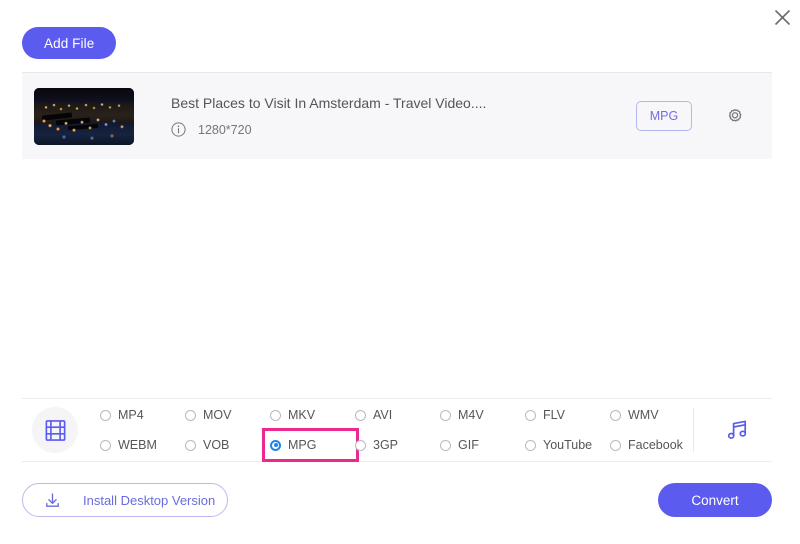  I want to click on format-option-mp4: MP4, so click(140, 415).